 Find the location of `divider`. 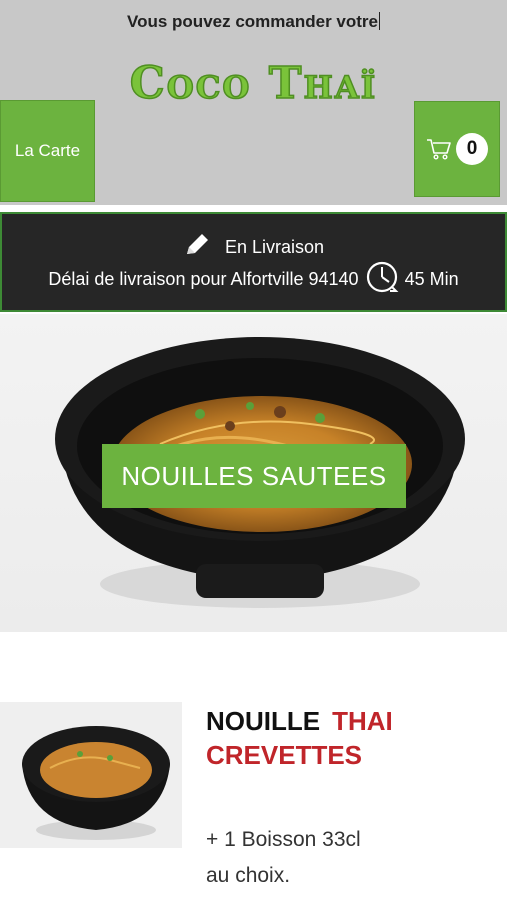

divider is located at coordinates (253, 208).